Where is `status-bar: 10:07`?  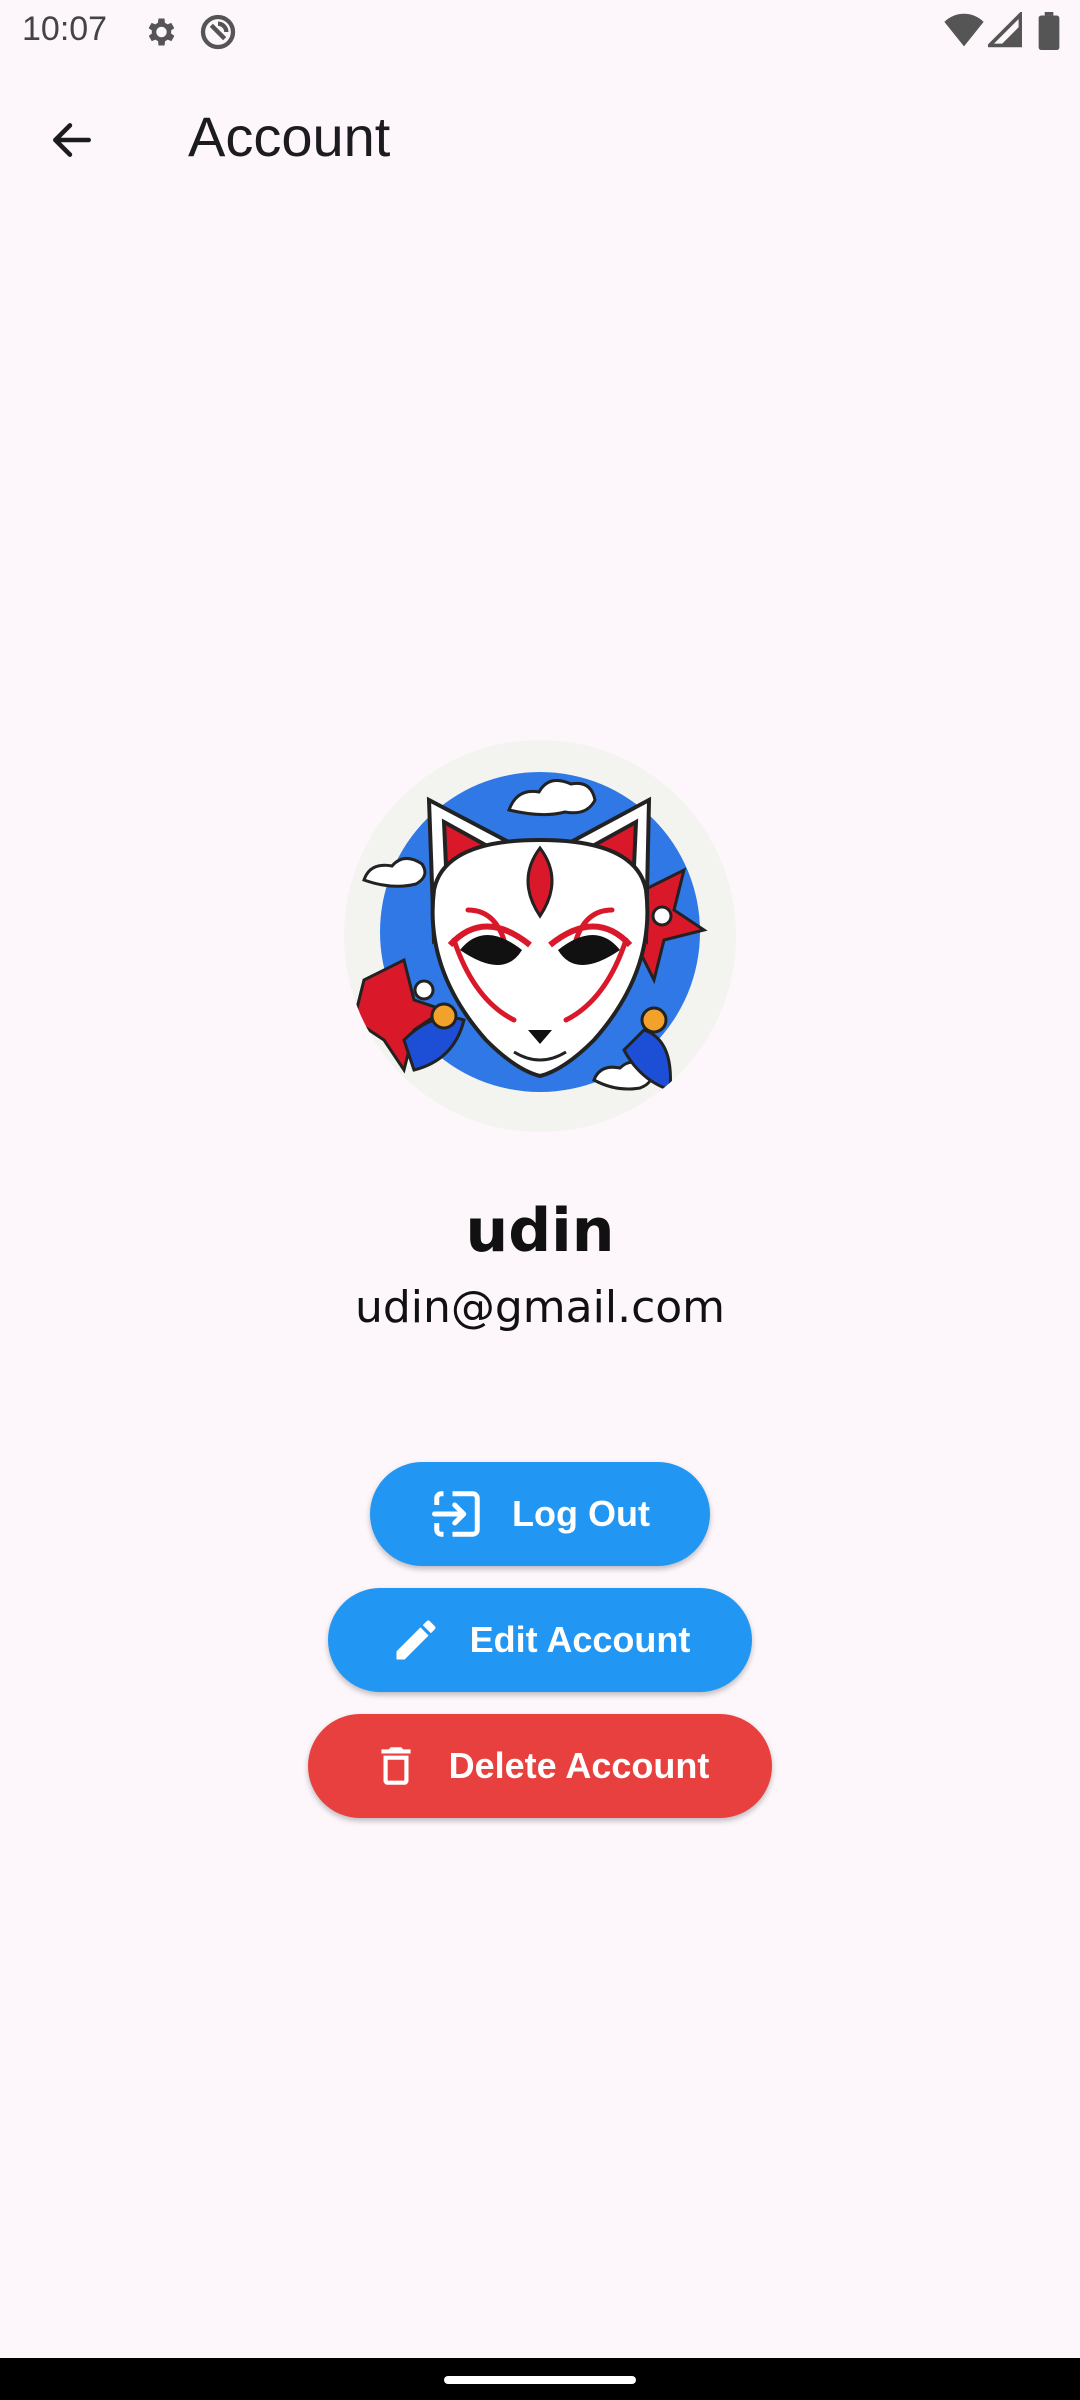 status-bar: 10:07 is located at coordinates (540, 32).